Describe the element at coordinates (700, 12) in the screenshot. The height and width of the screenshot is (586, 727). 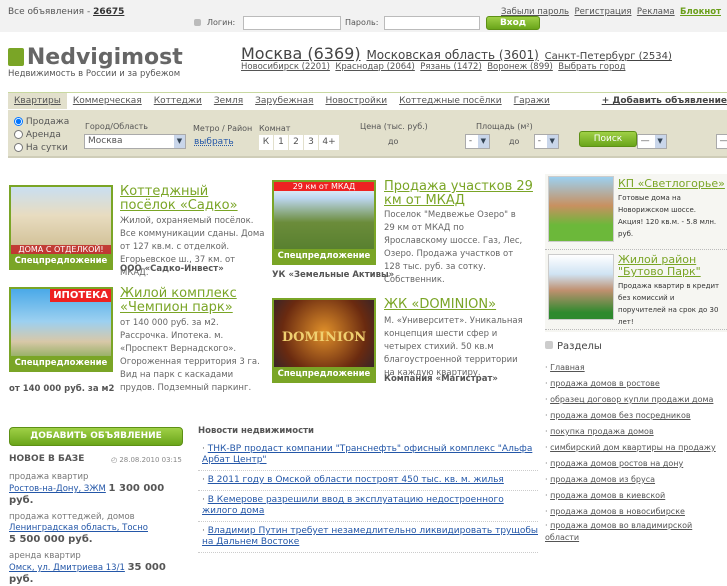
I see `notepad-link: Блокнот` at that location.